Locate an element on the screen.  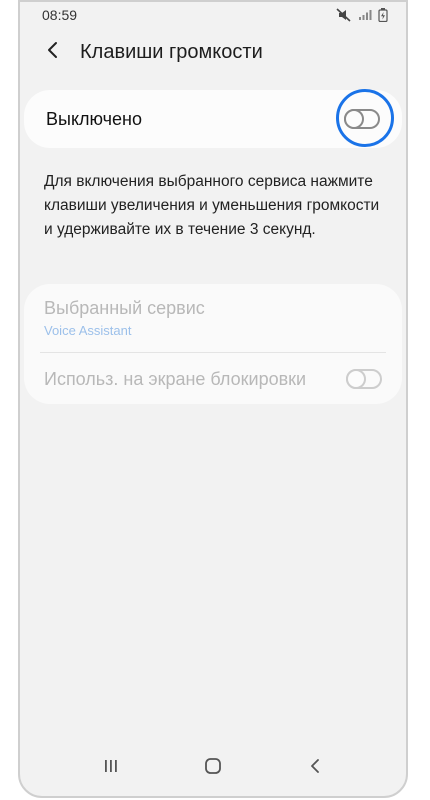
lock-screen-switch is located at coordinates (364, 379).